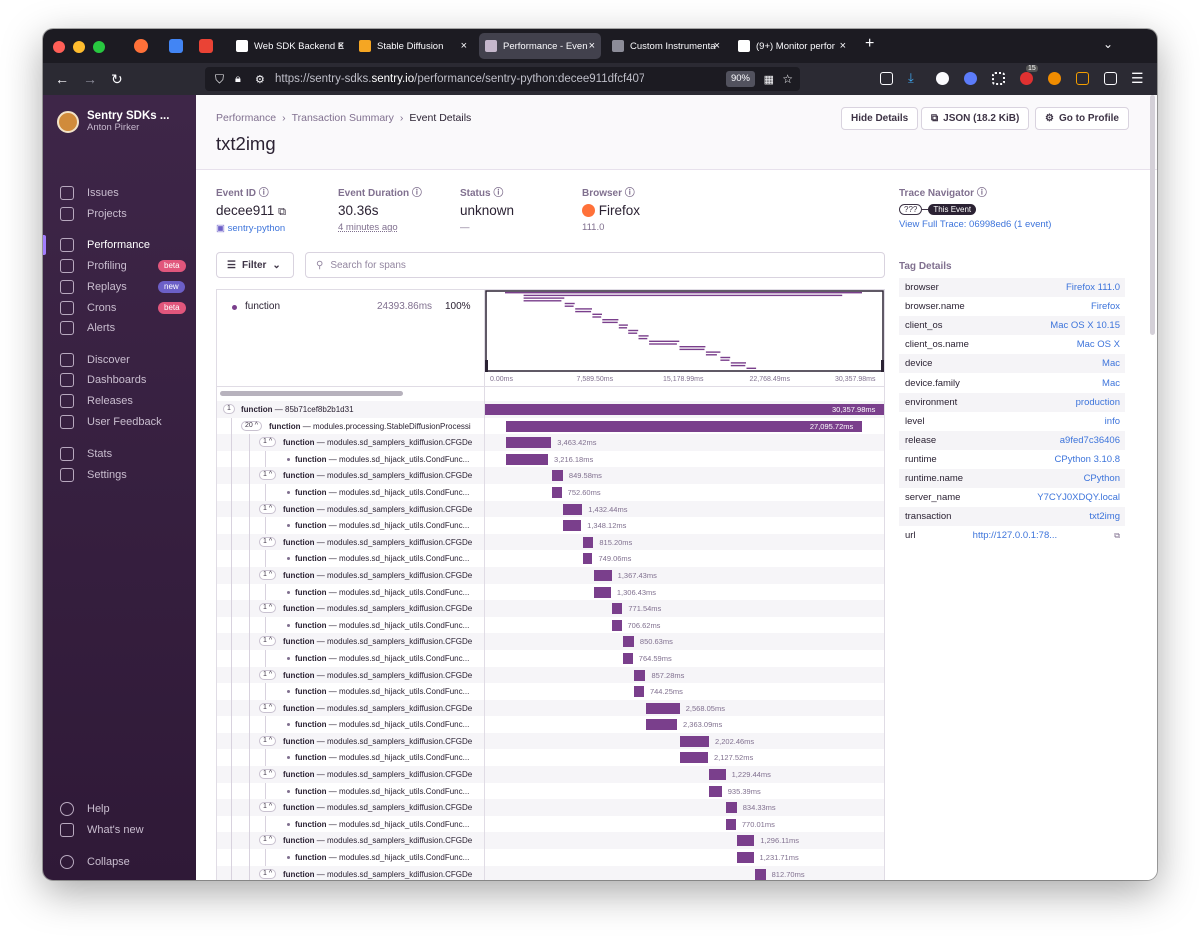  Describe the element at coordinates (119, 214) in the screenshot. I see `sidebar-item-projects: Projects` at that location.